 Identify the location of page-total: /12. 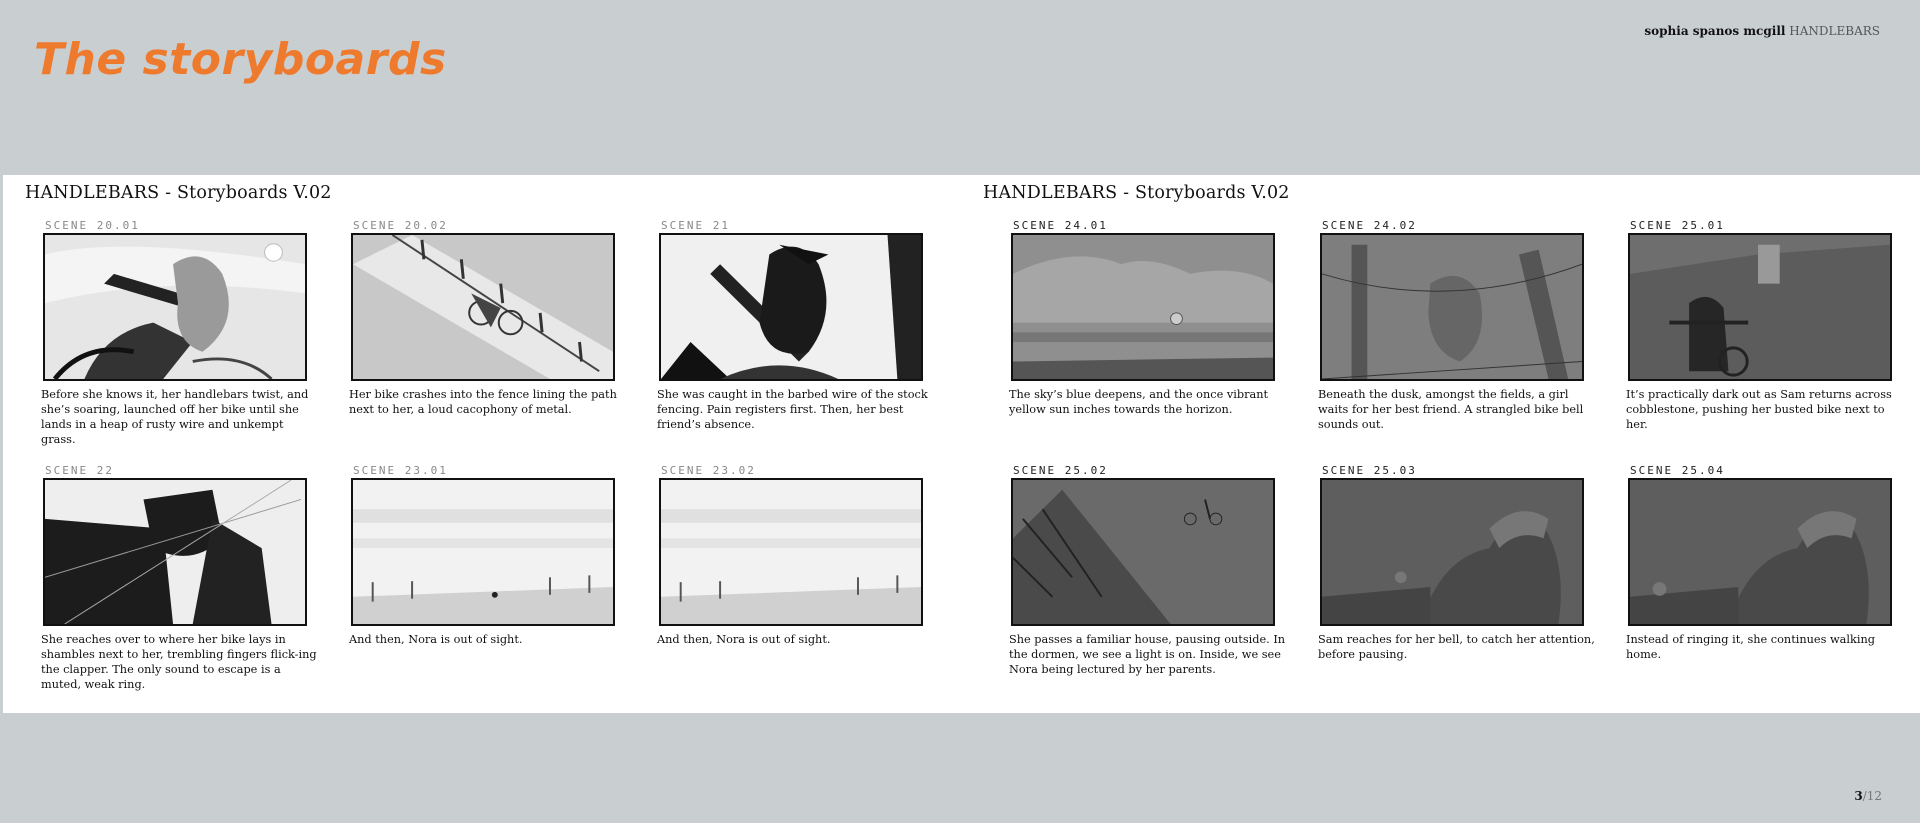
(1872, 796).